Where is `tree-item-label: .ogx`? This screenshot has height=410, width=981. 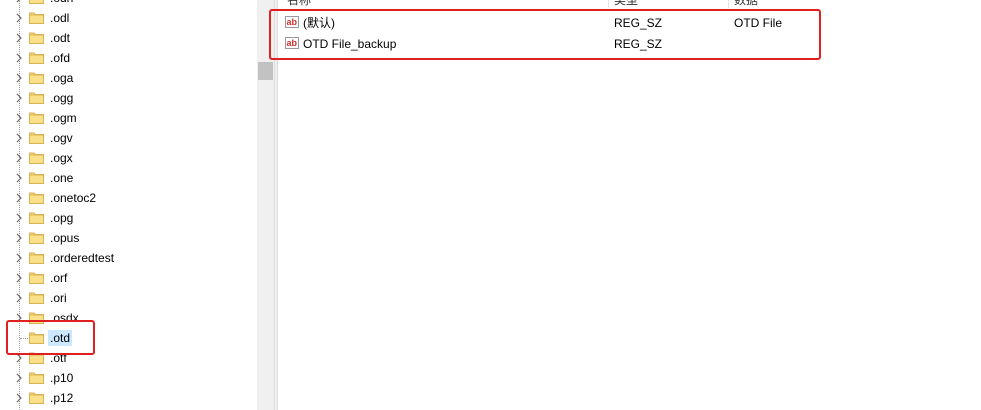
tree-item-label: .ogx is located at coordinates (61, 158).